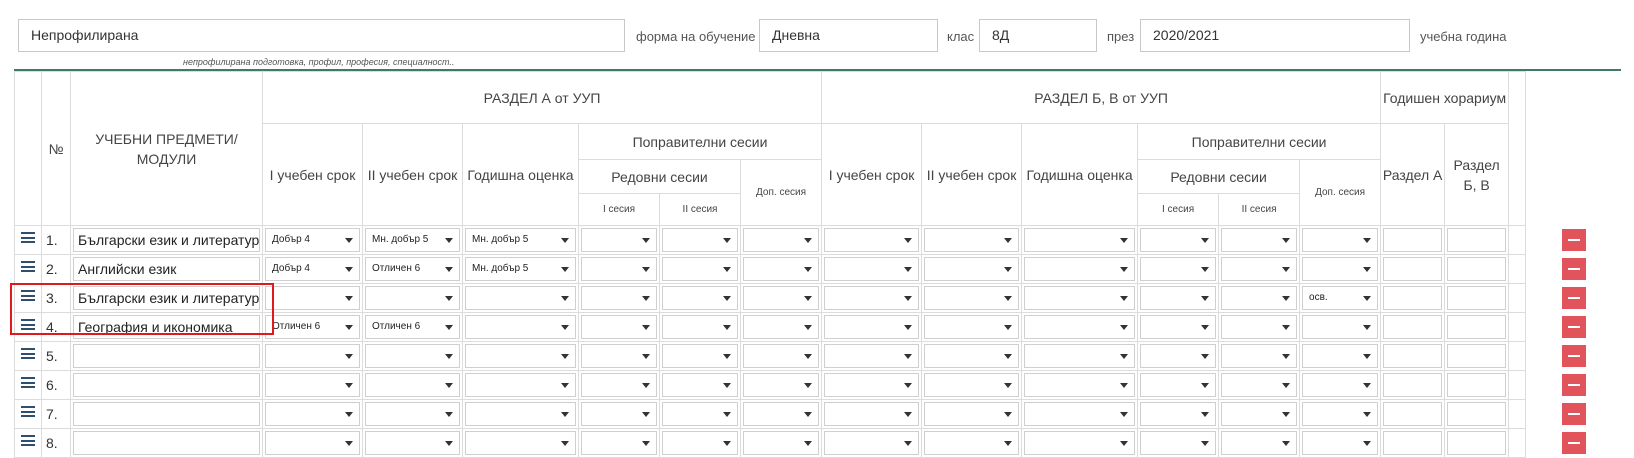 The height and width of the screenshot is (458, 1634). What do you see at coordinates (1275, 35) in the screenshot?
I see `year-input: 2020/2021` at bounding box center [1275, 35].